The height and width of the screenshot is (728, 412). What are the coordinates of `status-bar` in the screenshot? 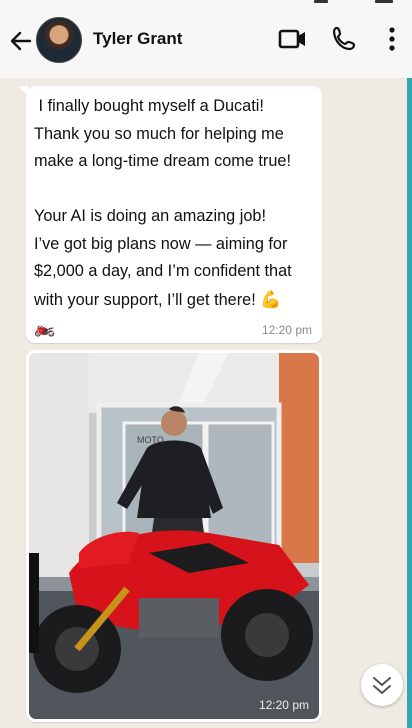 It's located at (206, 3).